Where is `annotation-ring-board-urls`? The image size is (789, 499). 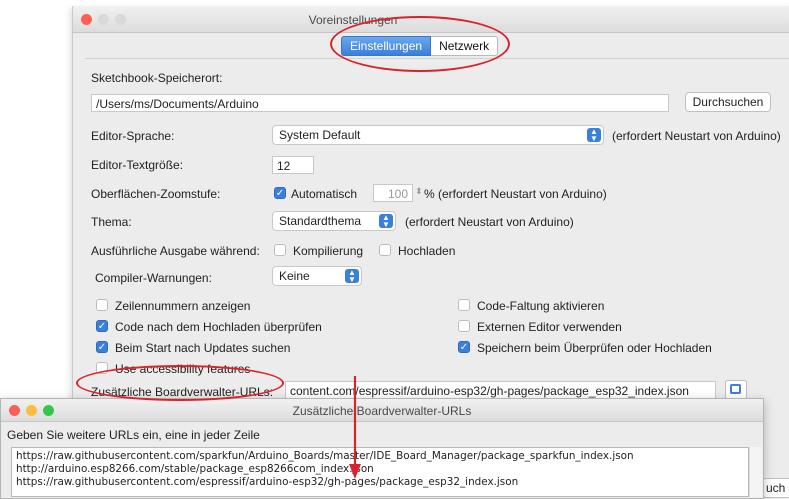
annotation-ring-board-urls is located at coordinates (180, 383).